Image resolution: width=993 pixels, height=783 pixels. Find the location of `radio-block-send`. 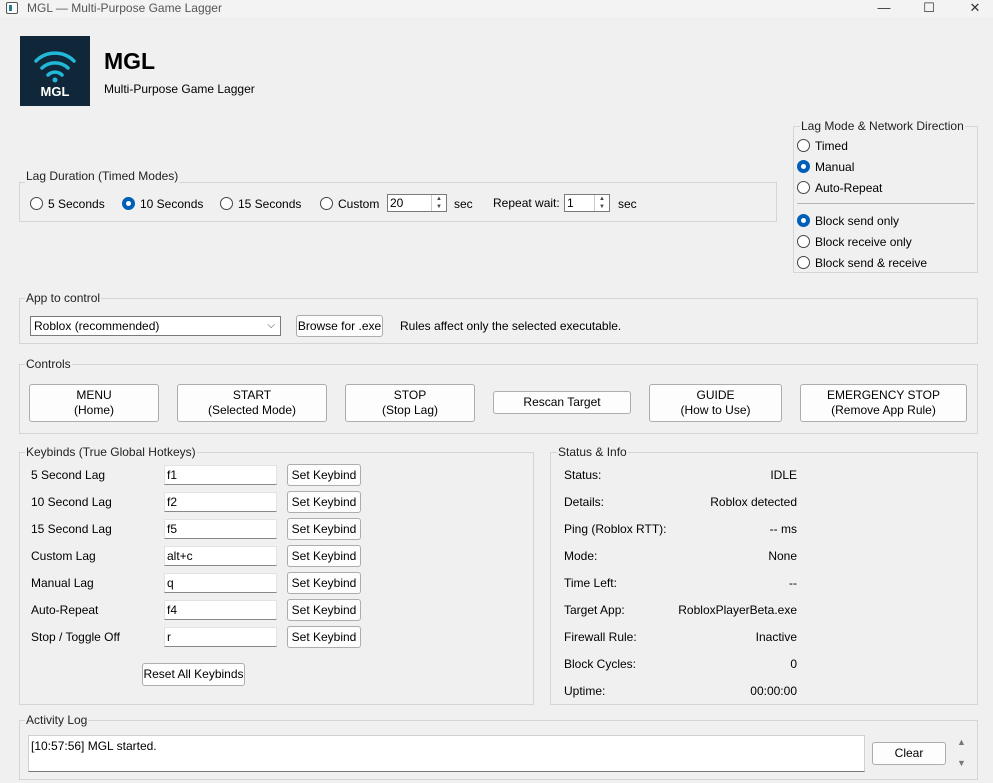

radio-block-send is located at coordinates (803, 220).